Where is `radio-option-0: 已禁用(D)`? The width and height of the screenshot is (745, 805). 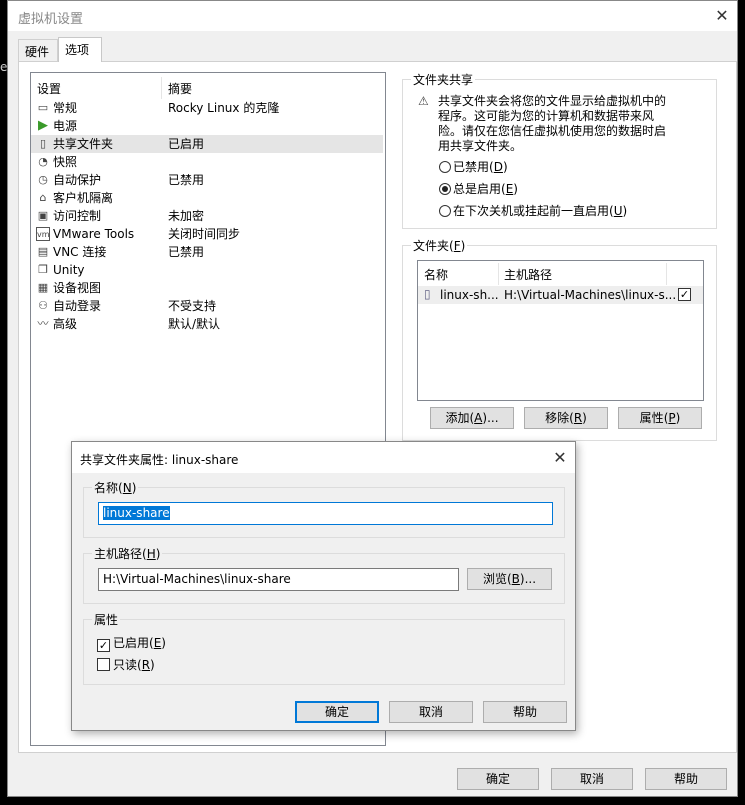
radio-option-0: 已禁用(D) is located at coordinates (473, 166).